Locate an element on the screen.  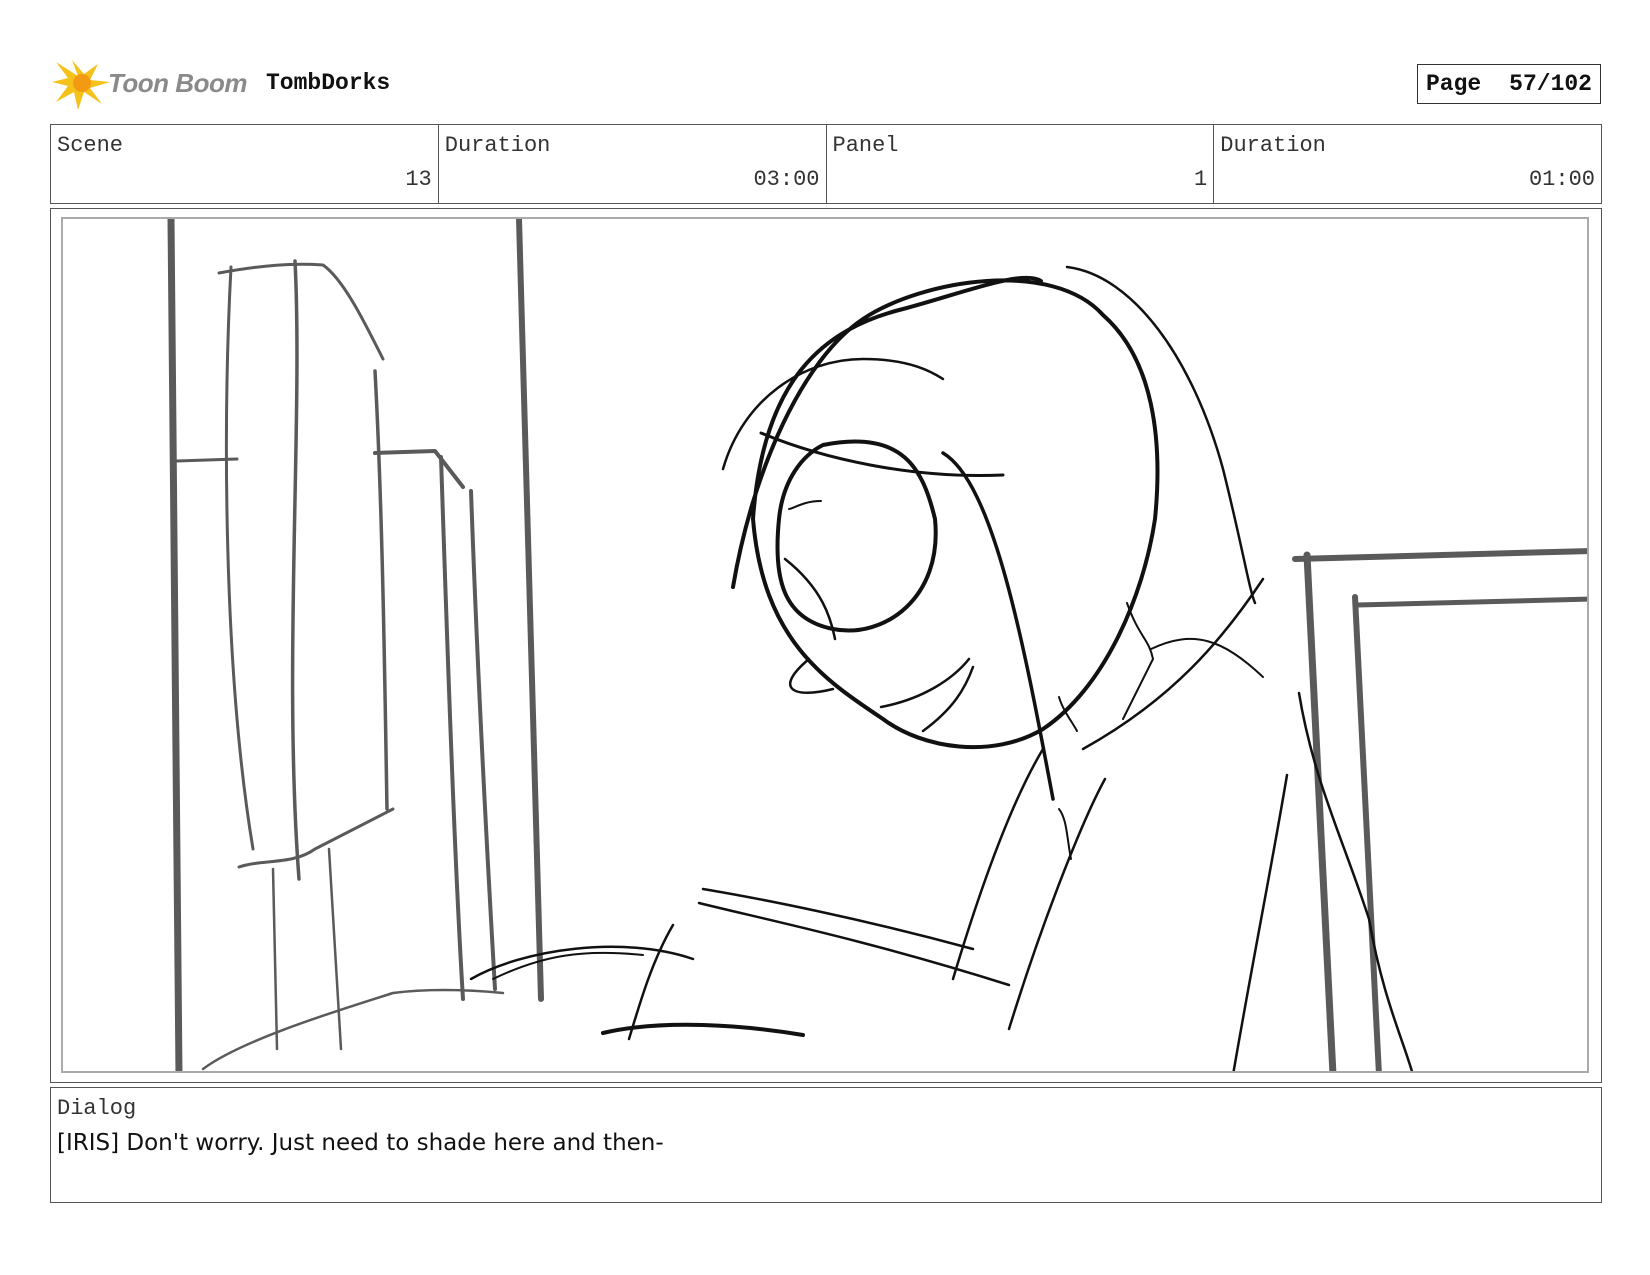
page-indicator: Page 57/102 is located at coordinates (1509, 84).